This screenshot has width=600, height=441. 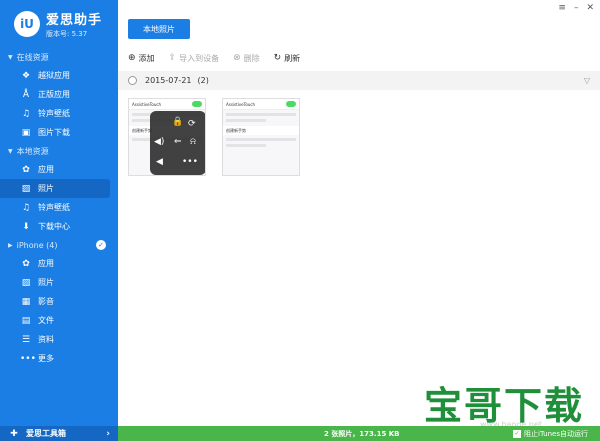 What do you see at coordinates (54, 94) in the screenshot?
I see `sidebar-item-label: 正版应用` at bounding box center [54, 94].